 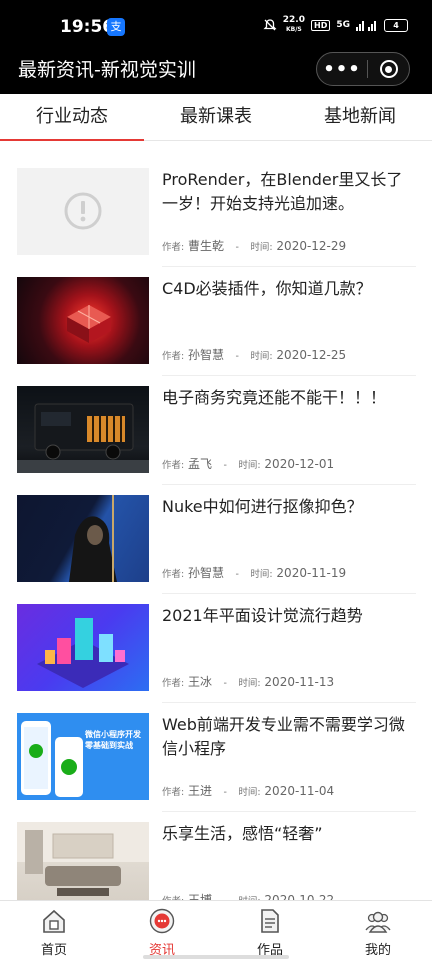 I want to click on living-room-image, so click(x=83, y=859).